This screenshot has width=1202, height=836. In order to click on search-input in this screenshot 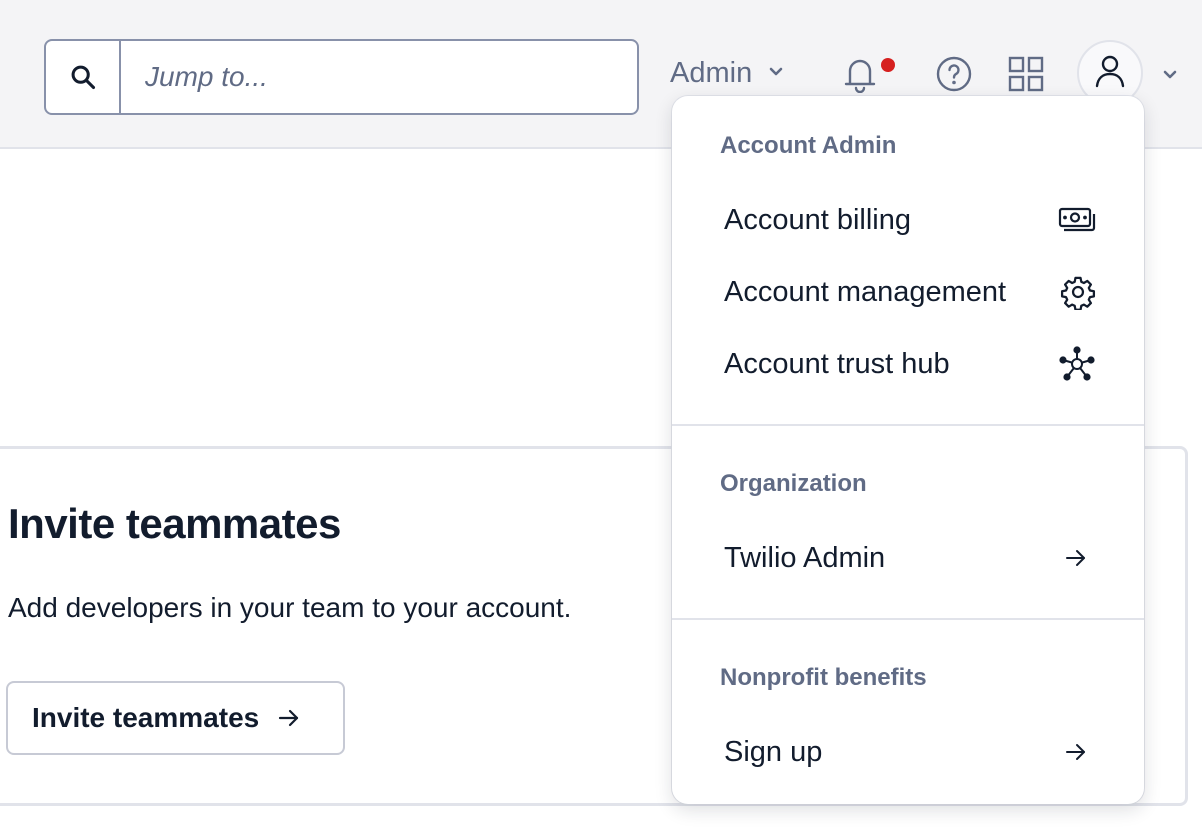, I will do `click(379, 77)`.